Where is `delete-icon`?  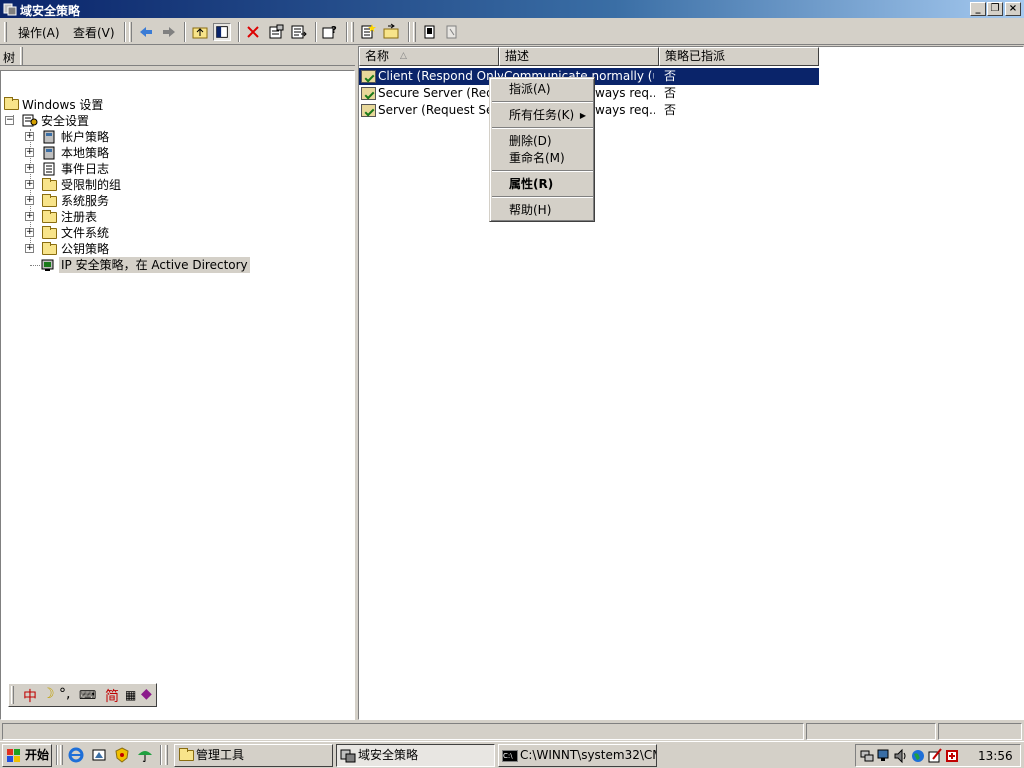 delete-icon is located at coordinates (253, 32).